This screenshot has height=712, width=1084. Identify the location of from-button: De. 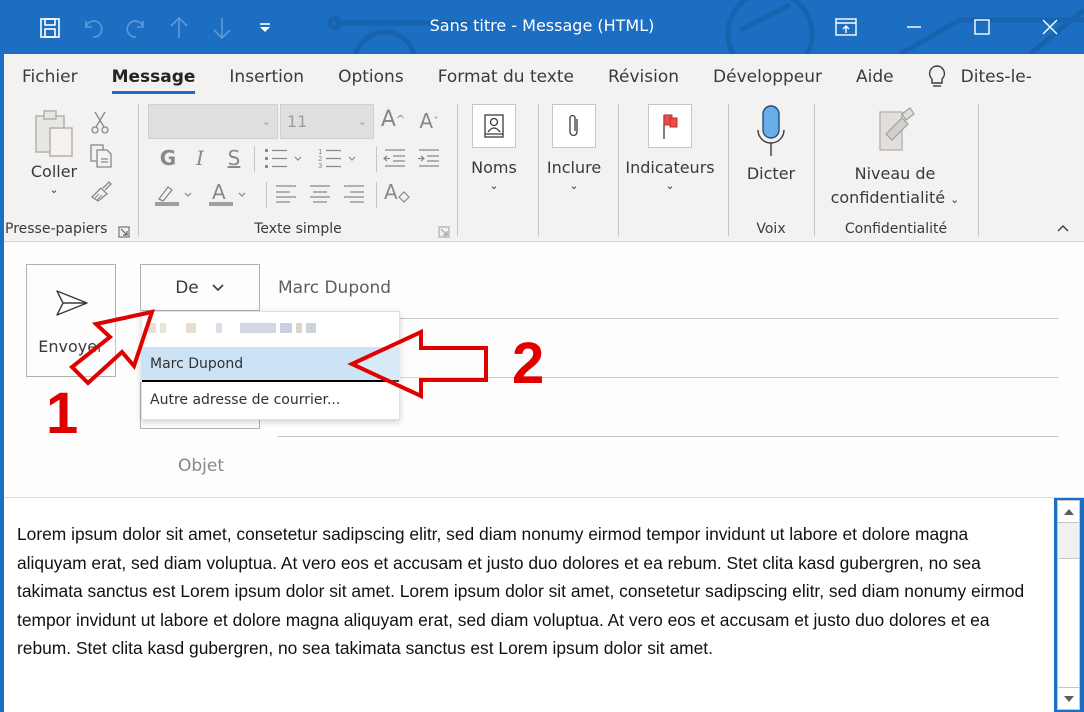
(200, 287).